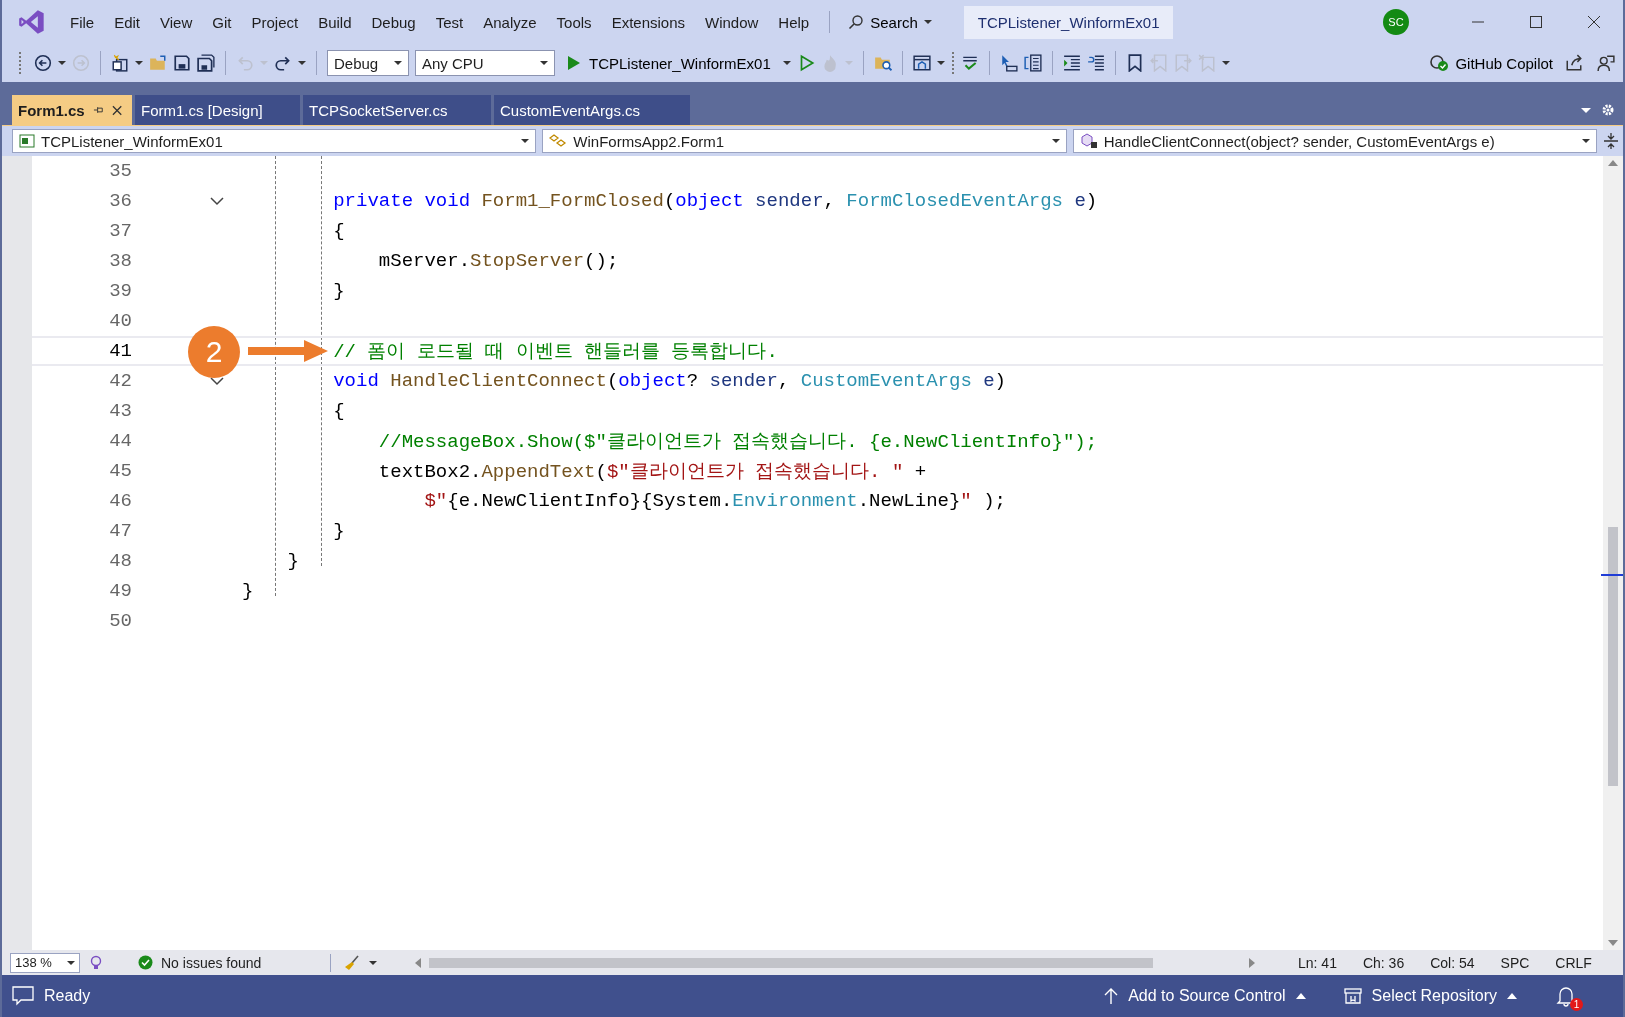 The width and height of the screenshot is (1625, 1017). Describe the element at coordinates (283, 63) in the screenshot. I see `redo-icon` at that location.